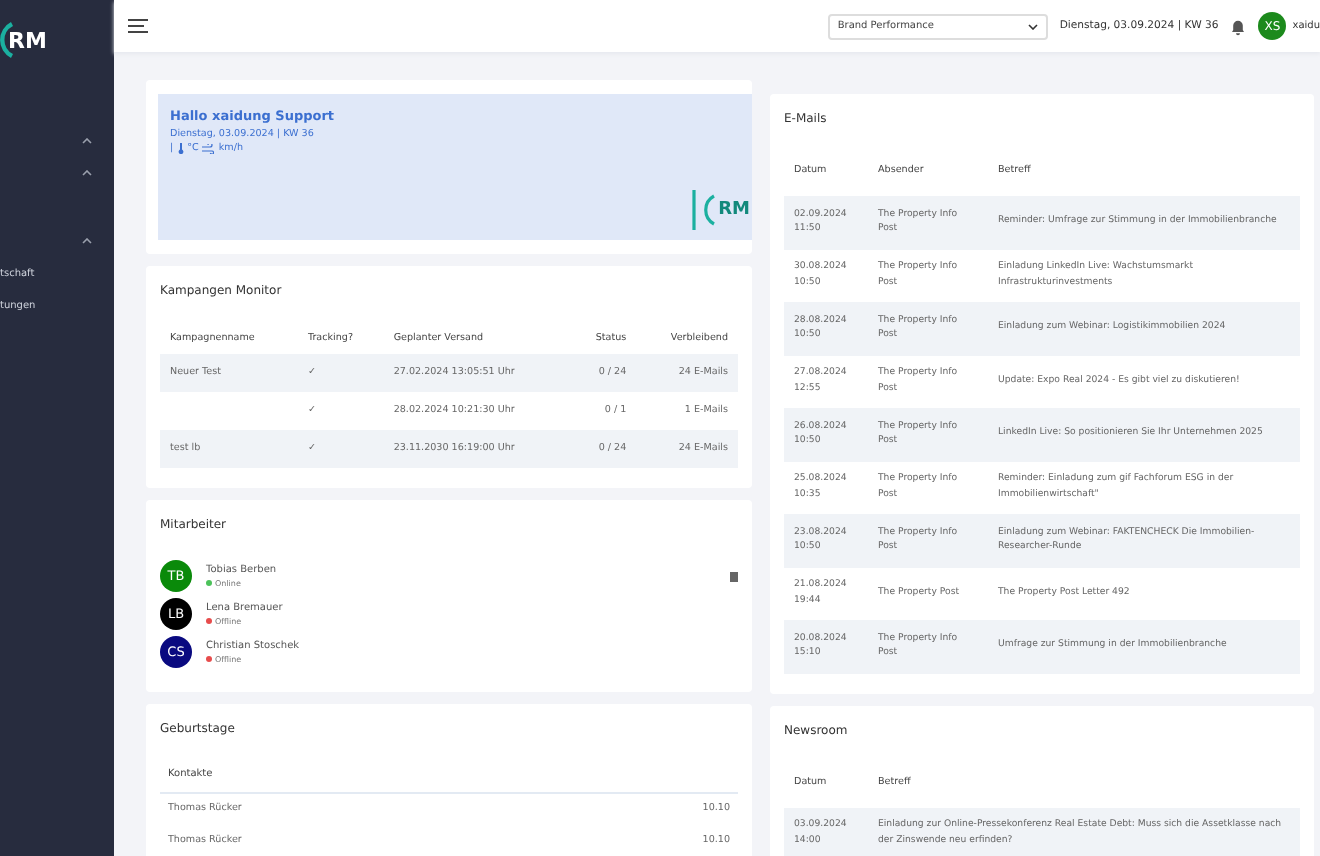  What do you see at coordinates (1032, 26) in the screenshot?
I see `chevron-down-icon` at bounding box center [1032, 26].